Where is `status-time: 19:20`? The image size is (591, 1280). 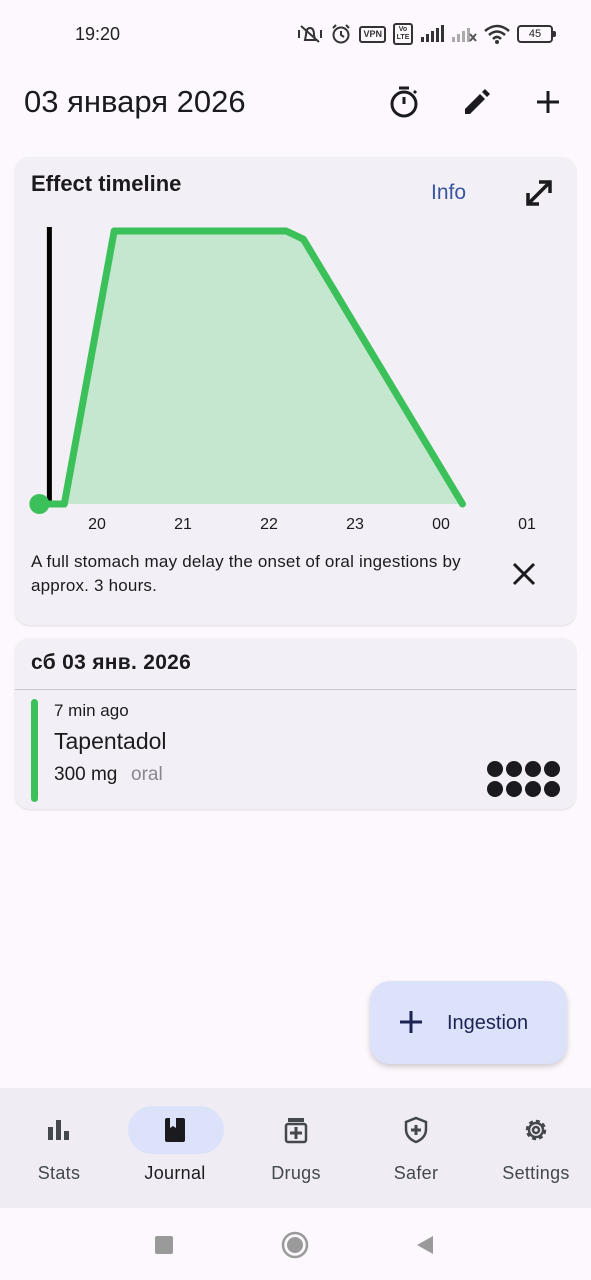
status-time: 19:20 is located at coordinates (98, 34).